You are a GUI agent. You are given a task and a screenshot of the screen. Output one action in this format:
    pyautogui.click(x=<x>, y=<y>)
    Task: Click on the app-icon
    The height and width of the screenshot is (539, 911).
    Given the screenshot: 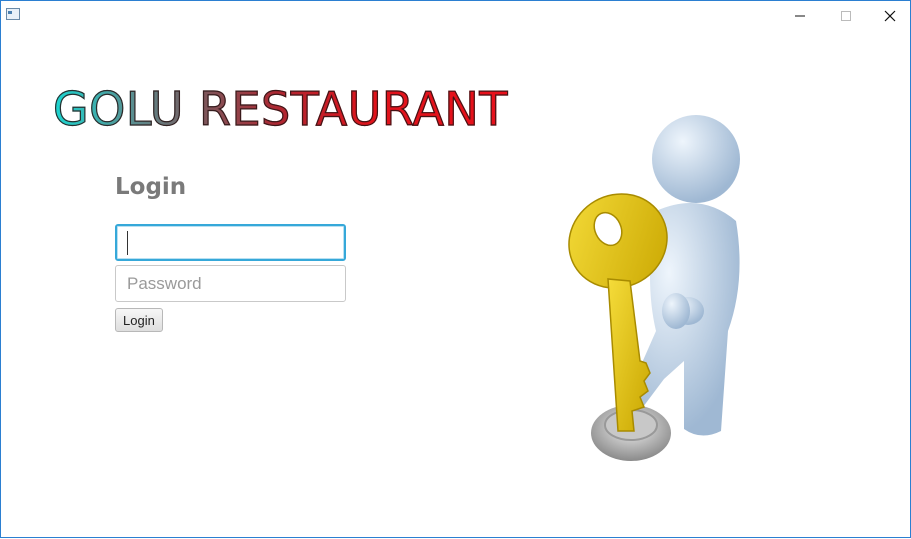 What is the action you would take?
    pyautogui.click(x=13, y=14)
    